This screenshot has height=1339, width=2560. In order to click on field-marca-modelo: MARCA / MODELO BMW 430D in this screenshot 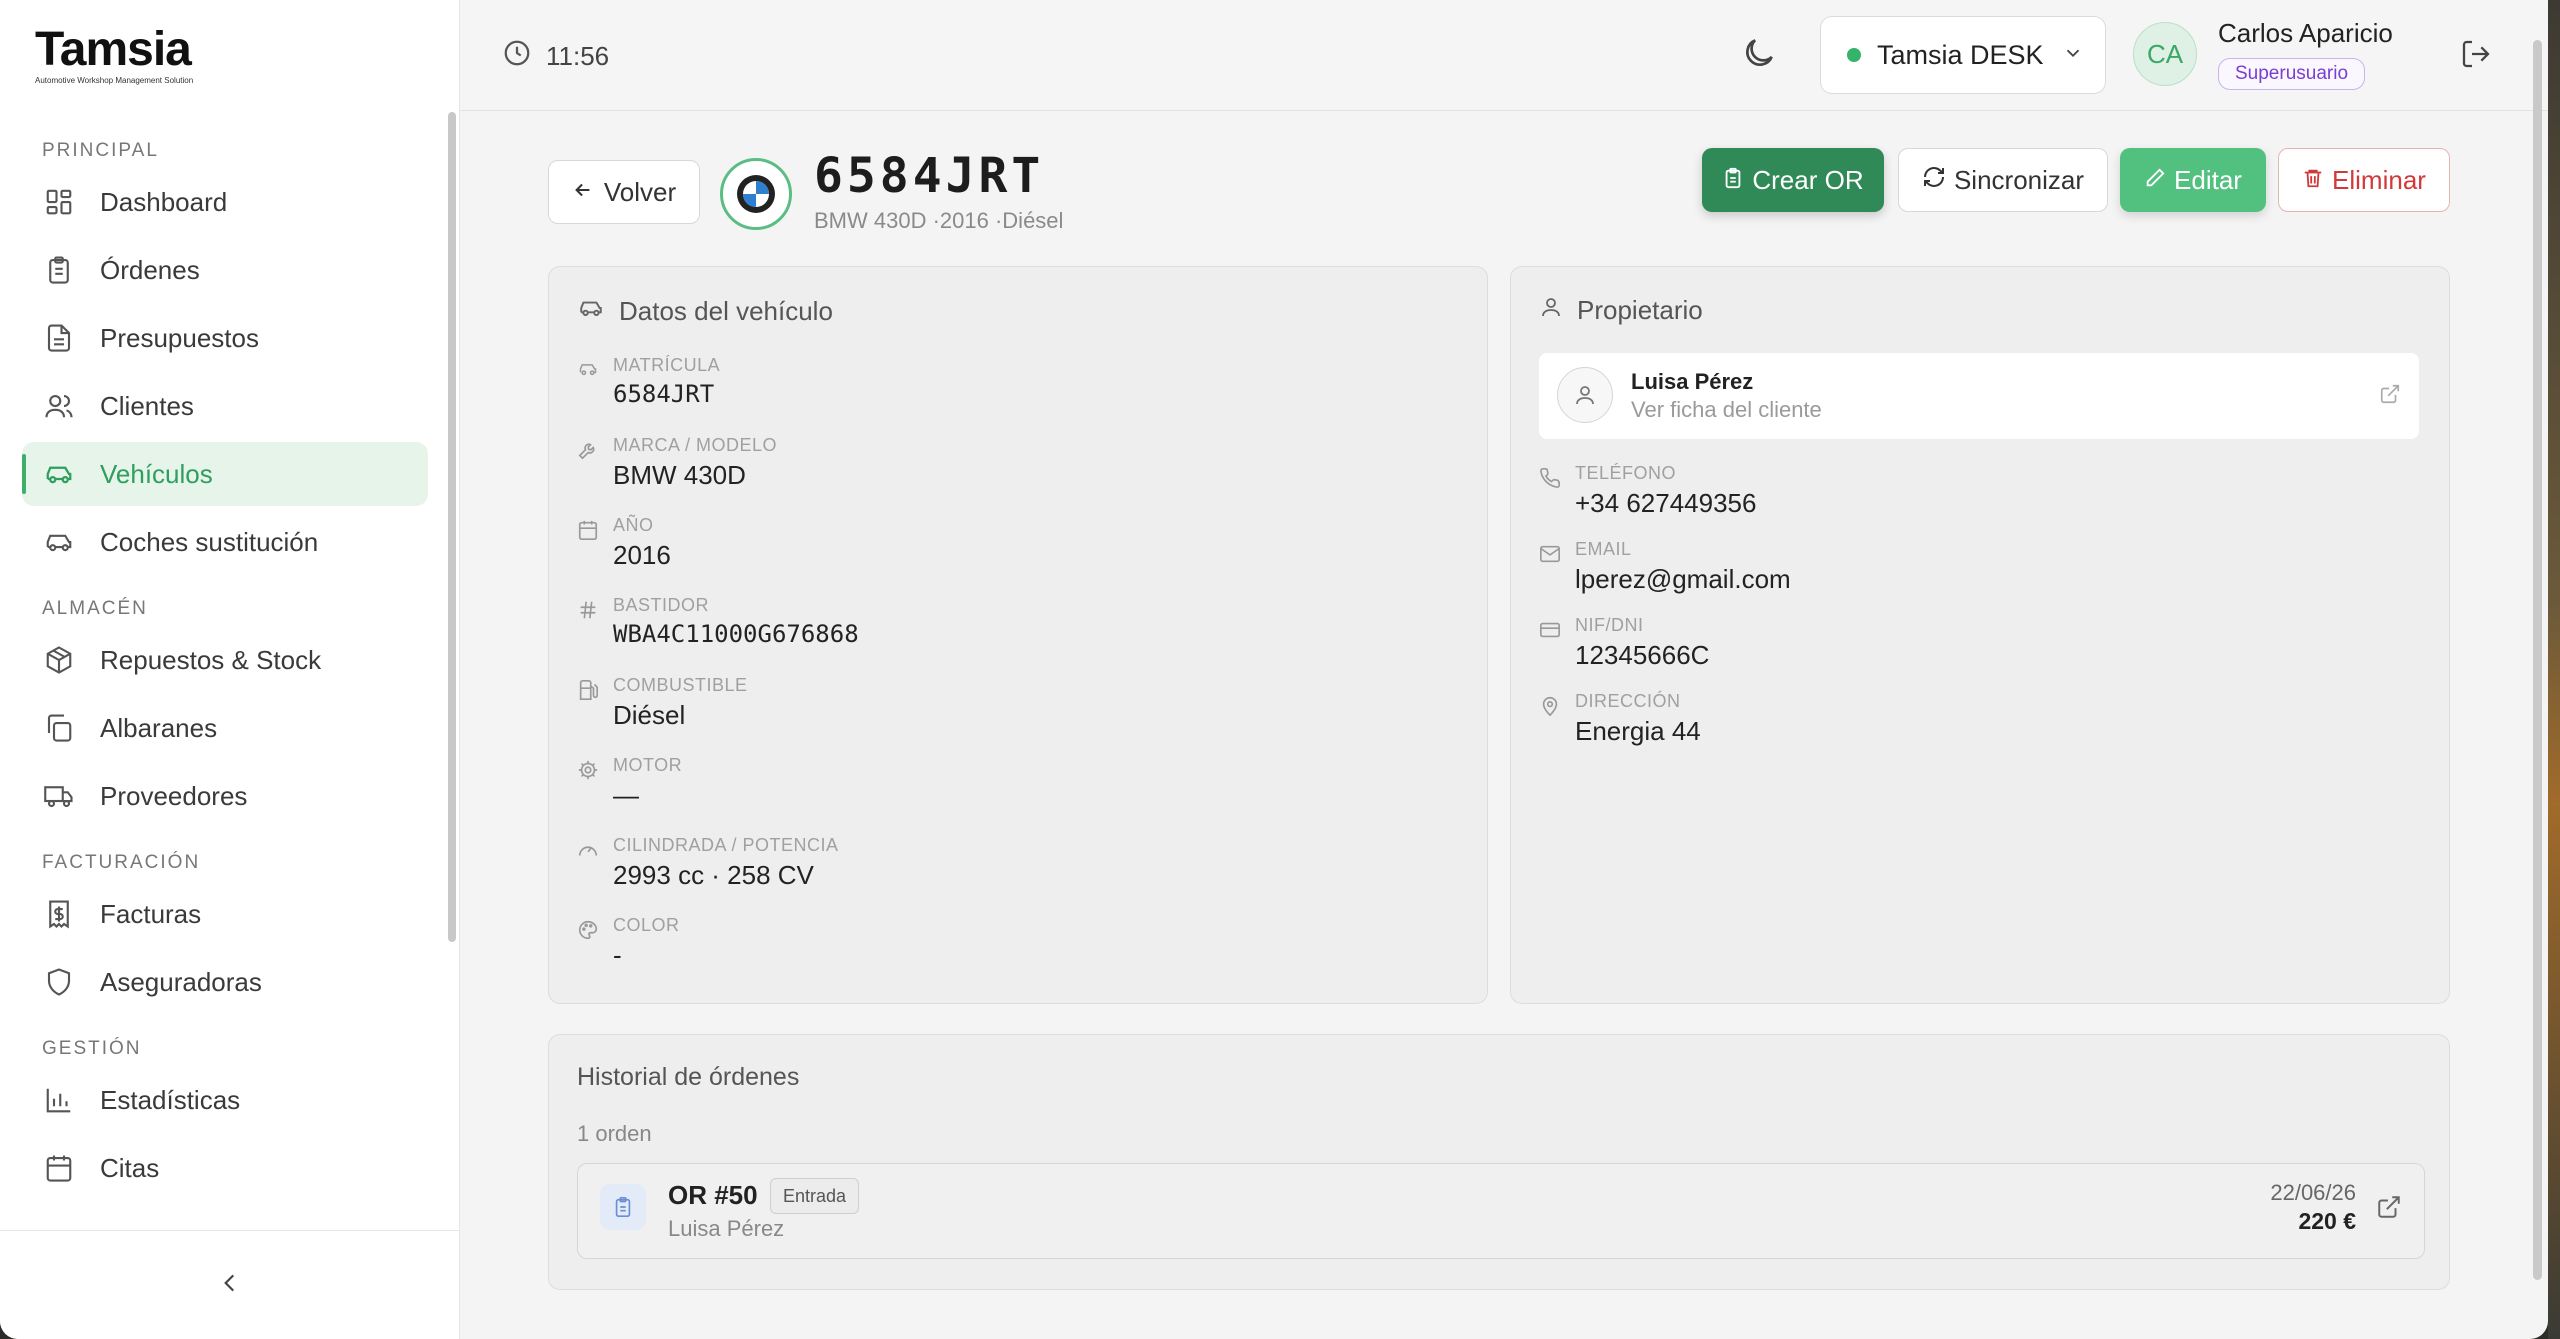, I will do `click(677, 463)`.